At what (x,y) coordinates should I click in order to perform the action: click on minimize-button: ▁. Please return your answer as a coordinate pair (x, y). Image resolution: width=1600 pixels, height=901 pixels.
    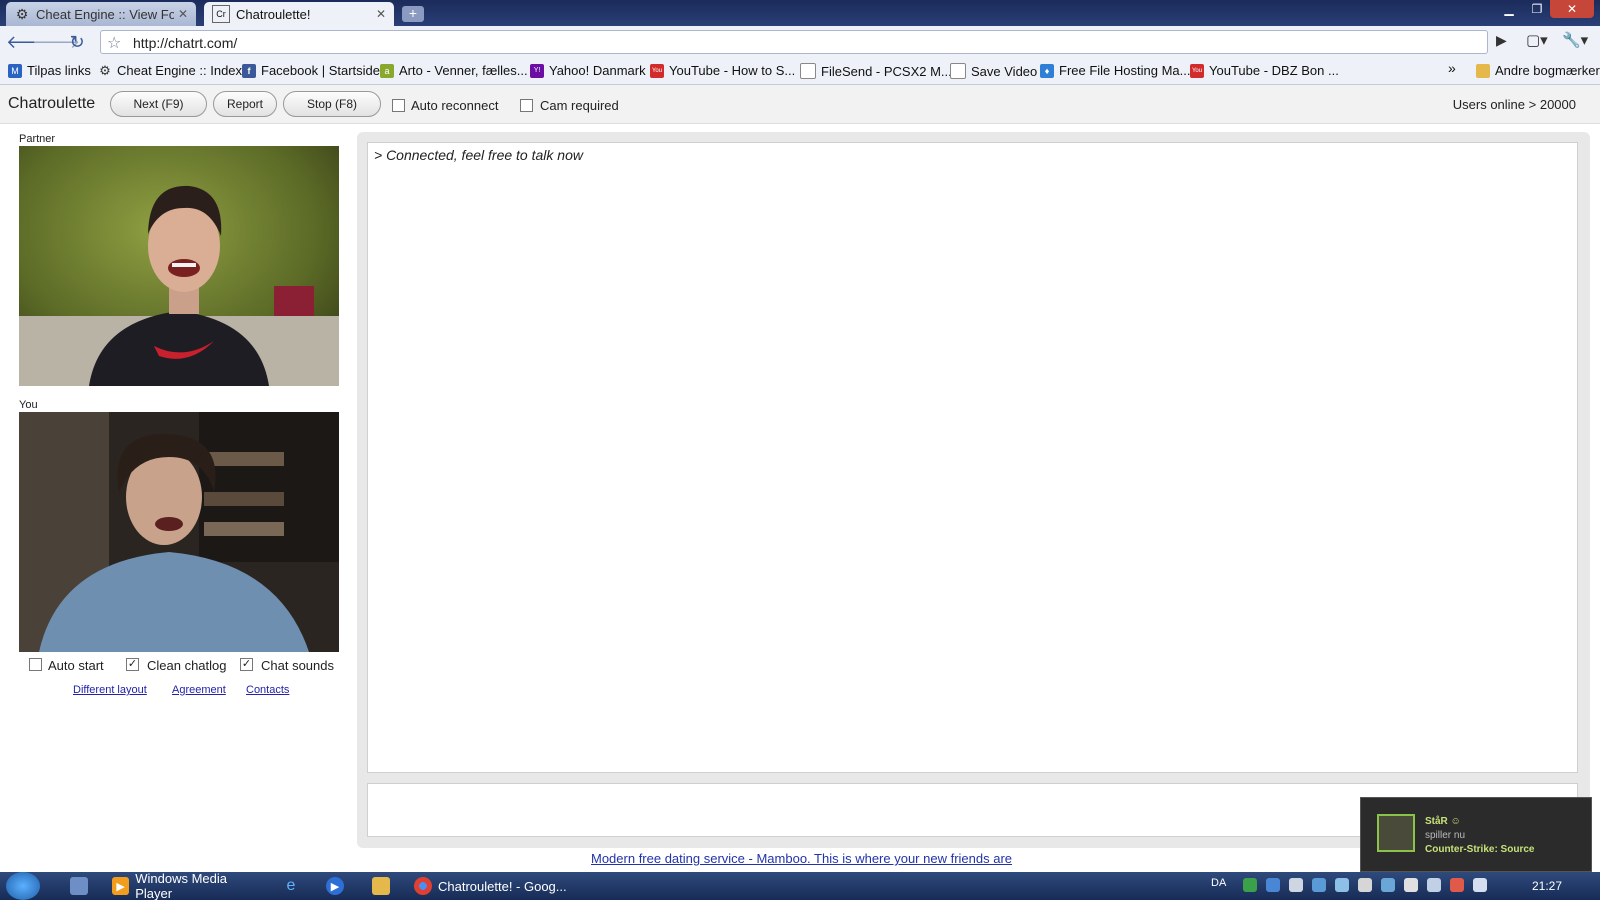
    Looking at the image, I should click on (1509, 9).